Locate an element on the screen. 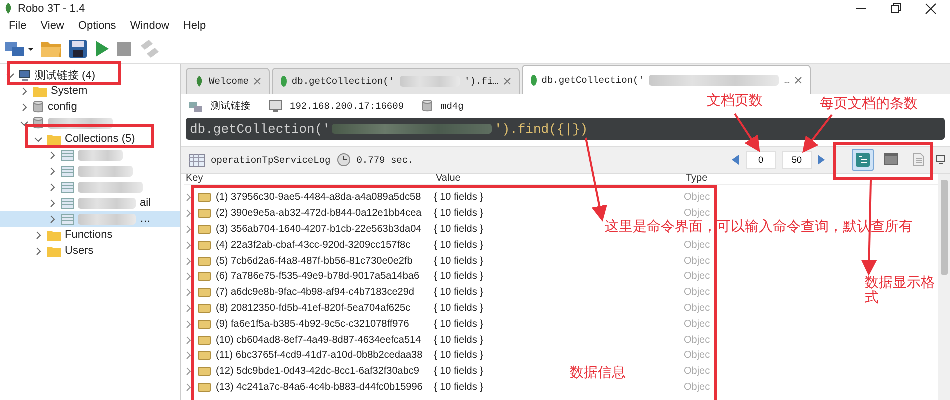 Image resolution: width=950 pixels, height=400 pixels. next-page-icon is located at coordinates (822, 160).